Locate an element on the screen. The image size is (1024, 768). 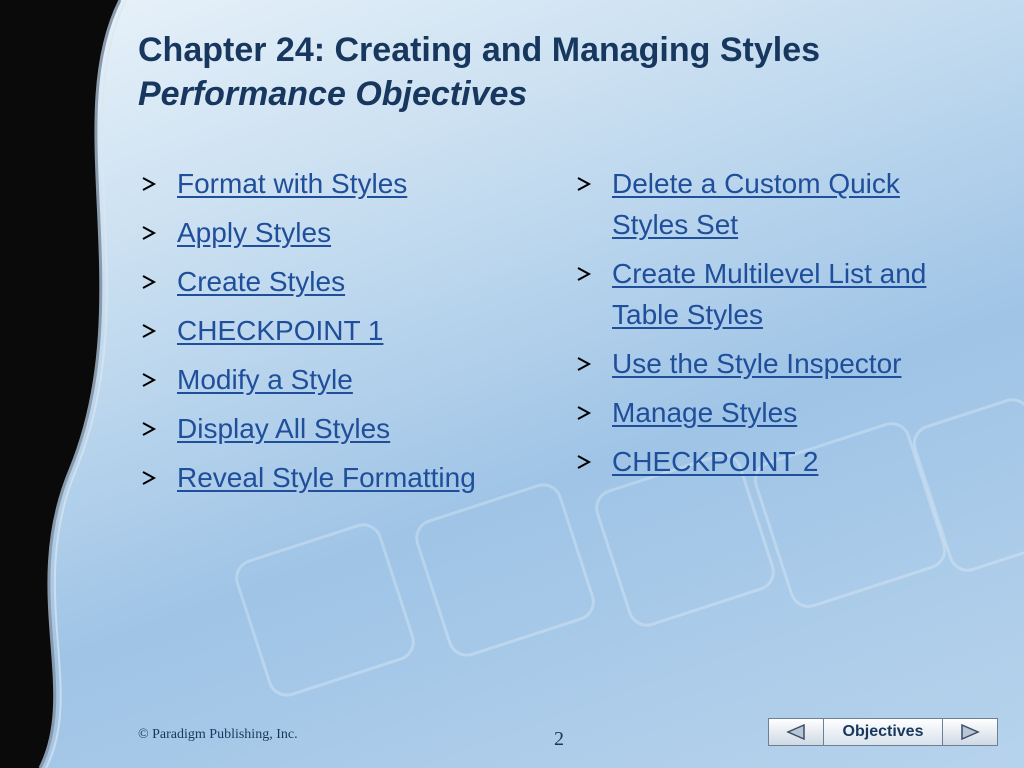
objective-link: Create Styles is located at coordinates (261, 281).